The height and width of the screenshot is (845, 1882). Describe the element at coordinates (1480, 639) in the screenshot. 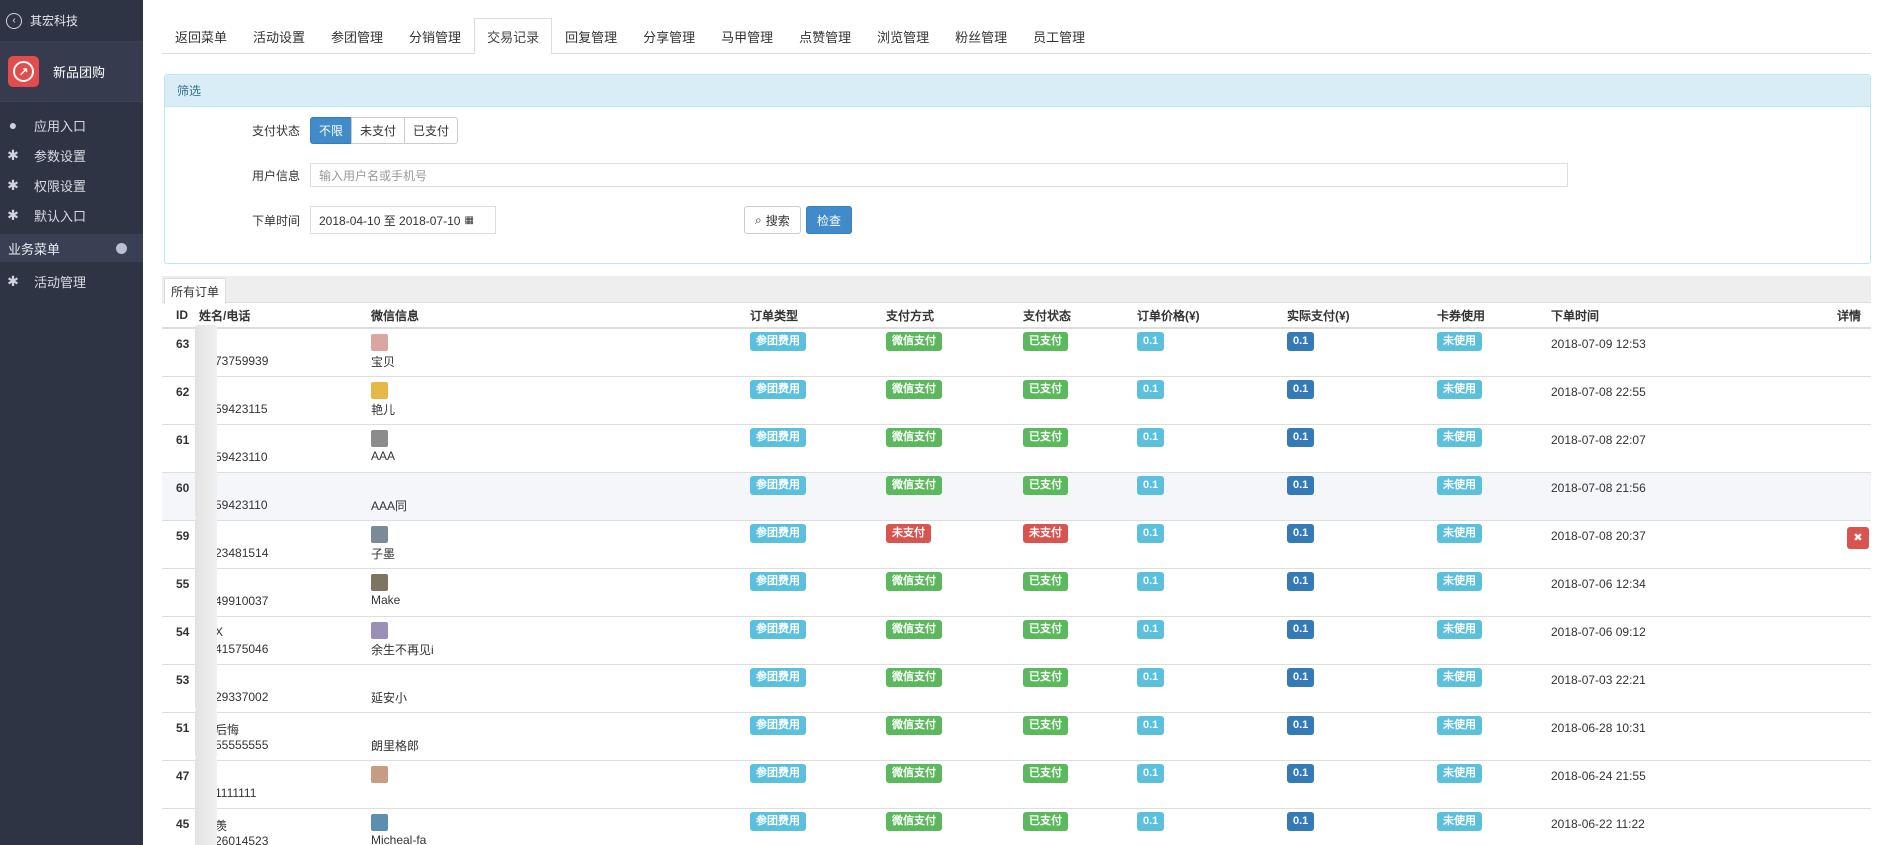

I see `cell-coupon: 未使用` at that location.